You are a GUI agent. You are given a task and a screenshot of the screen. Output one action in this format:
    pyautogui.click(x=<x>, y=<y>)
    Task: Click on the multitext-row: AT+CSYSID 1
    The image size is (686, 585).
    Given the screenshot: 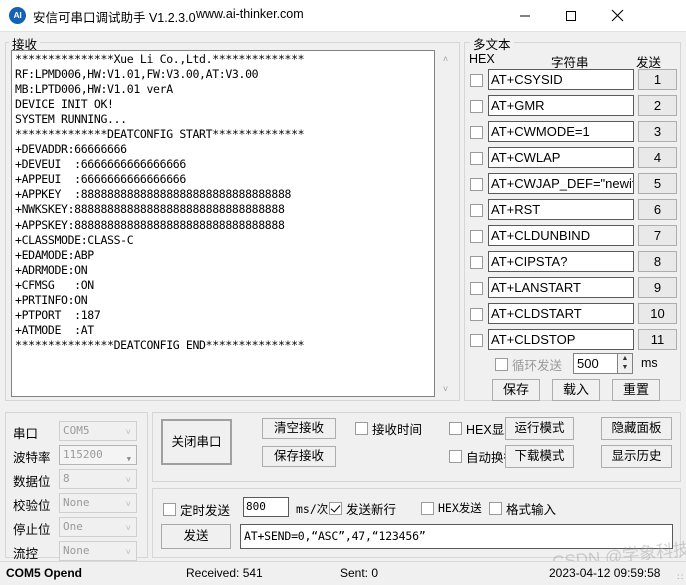 What is the action you would take?
    pyautogui.click(x=343, y=81)
    